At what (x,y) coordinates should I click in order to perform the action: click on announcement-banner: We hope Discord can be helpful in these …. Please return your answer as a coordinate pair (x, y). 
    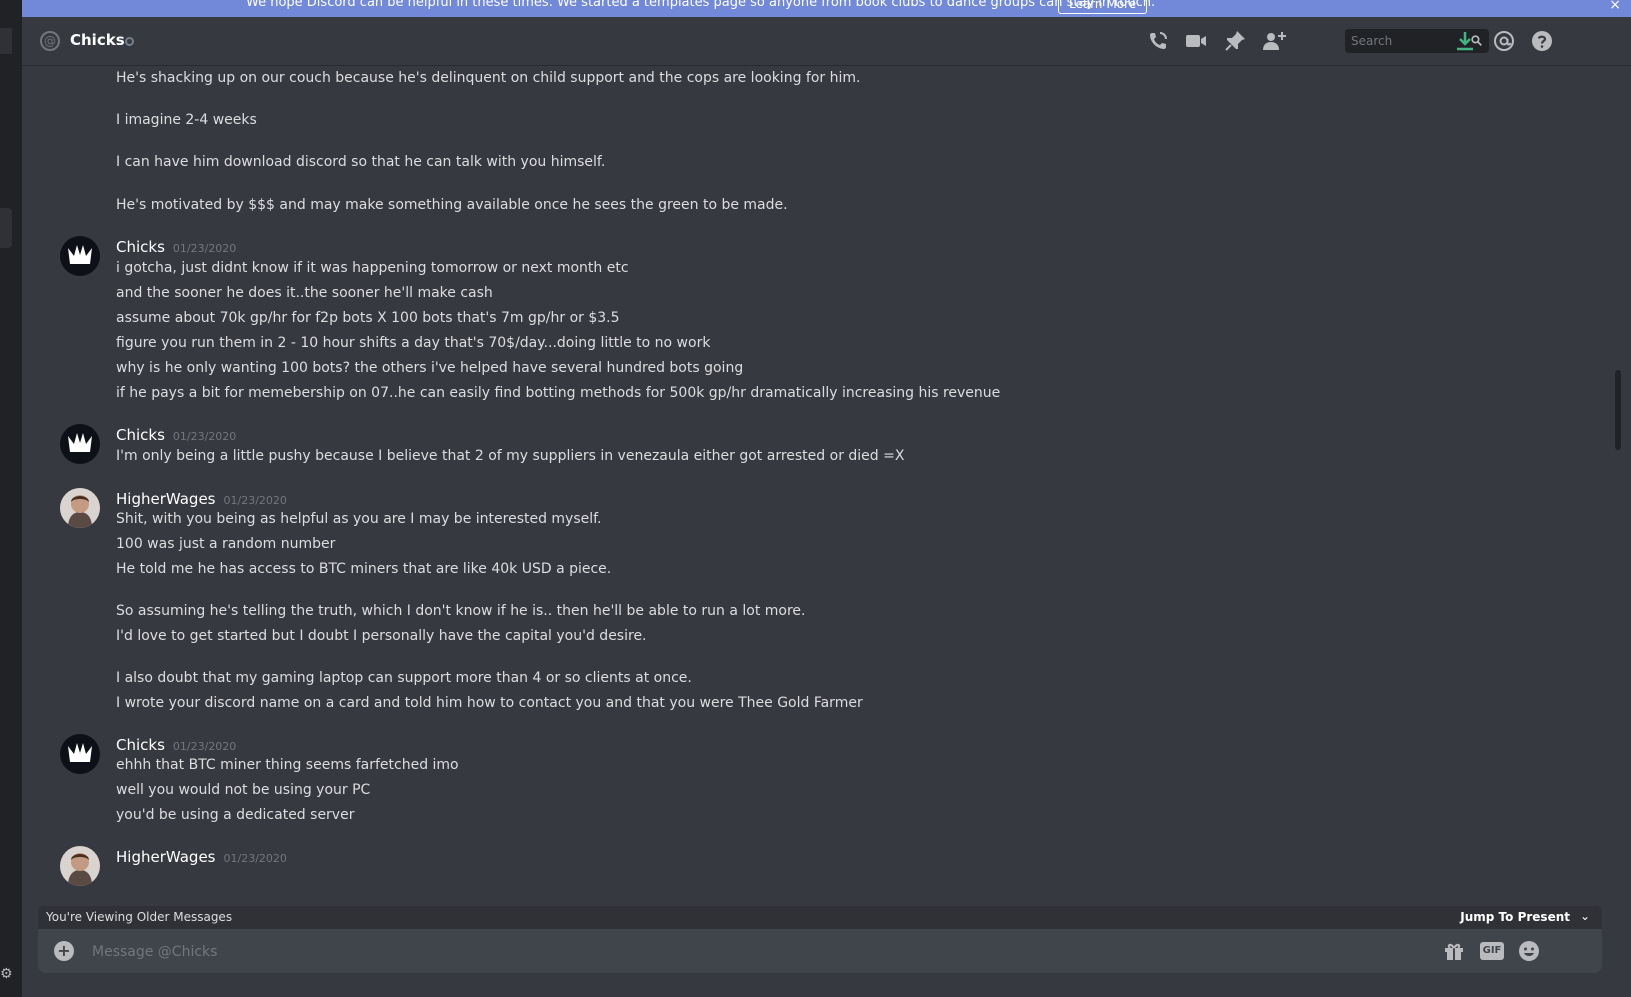
    Looking at the image, I should click on (826, 8).